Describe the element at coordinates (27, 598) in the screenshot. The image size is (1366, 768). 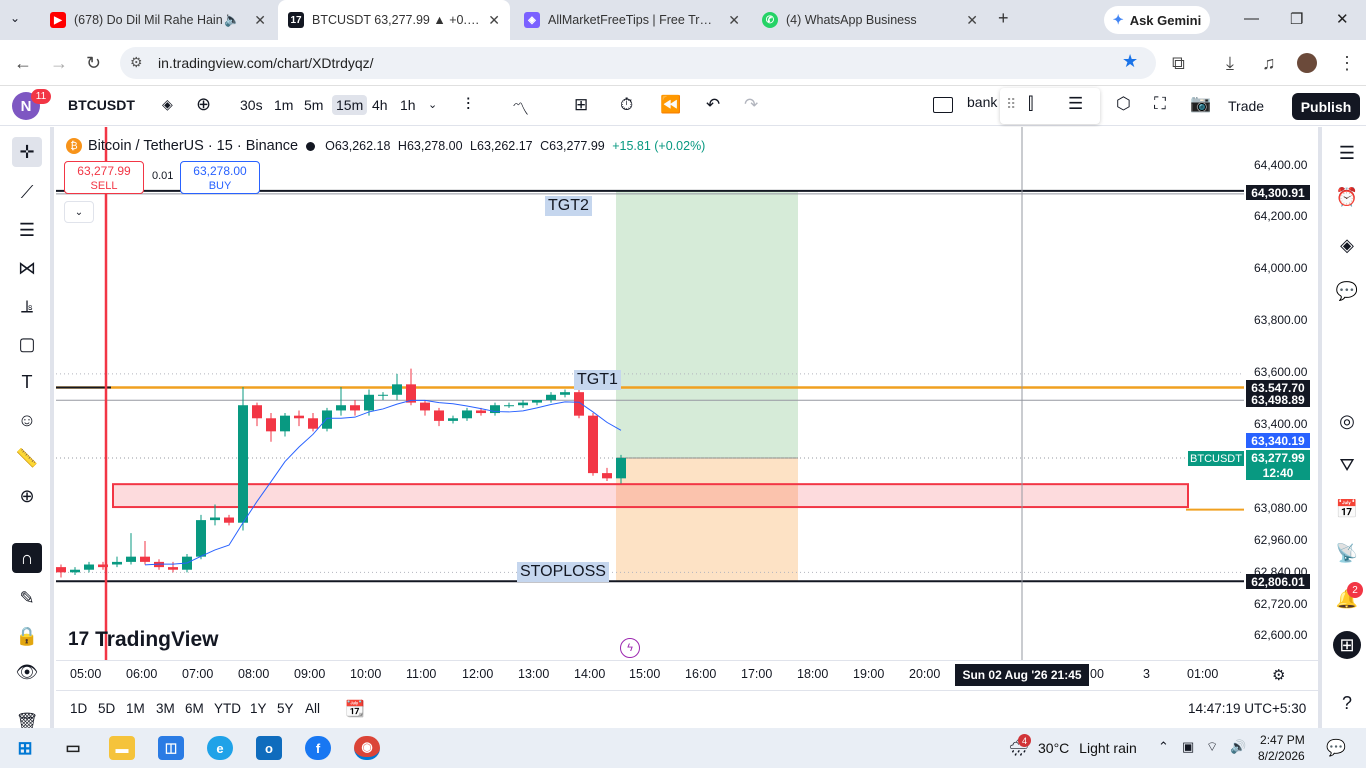
I see `stay-drawing-icon: ✎` at that location.